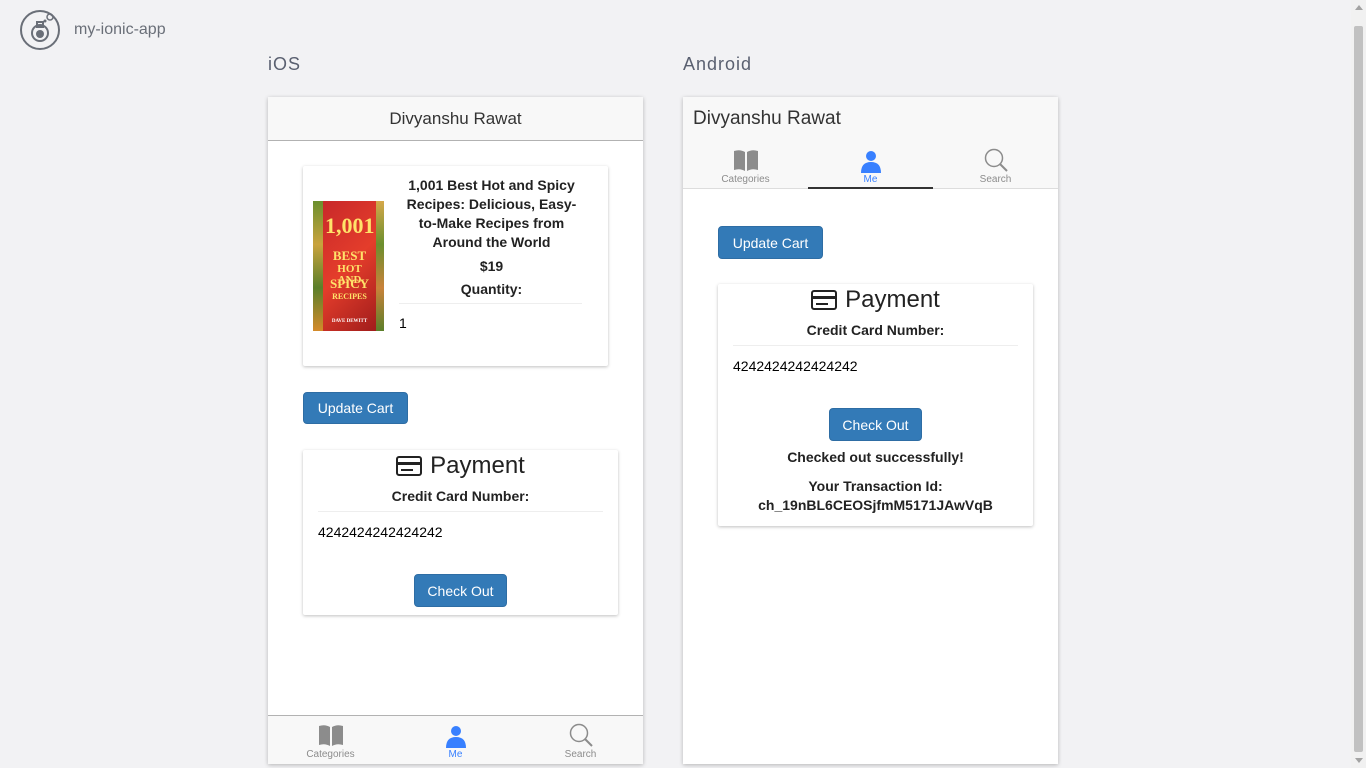 The height and width of the screenshot is (768, 1366). Describe the element at coordinates (491, 289) in the screenshot. I see `quantity-label: Quantity:` at that location.